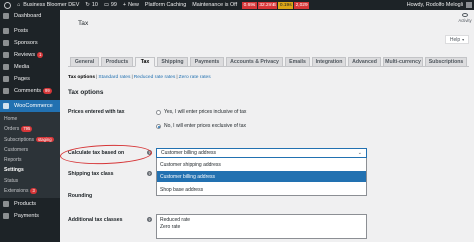 The image size is (474, 242). I want to click on comment-icon, so click(6, 91).